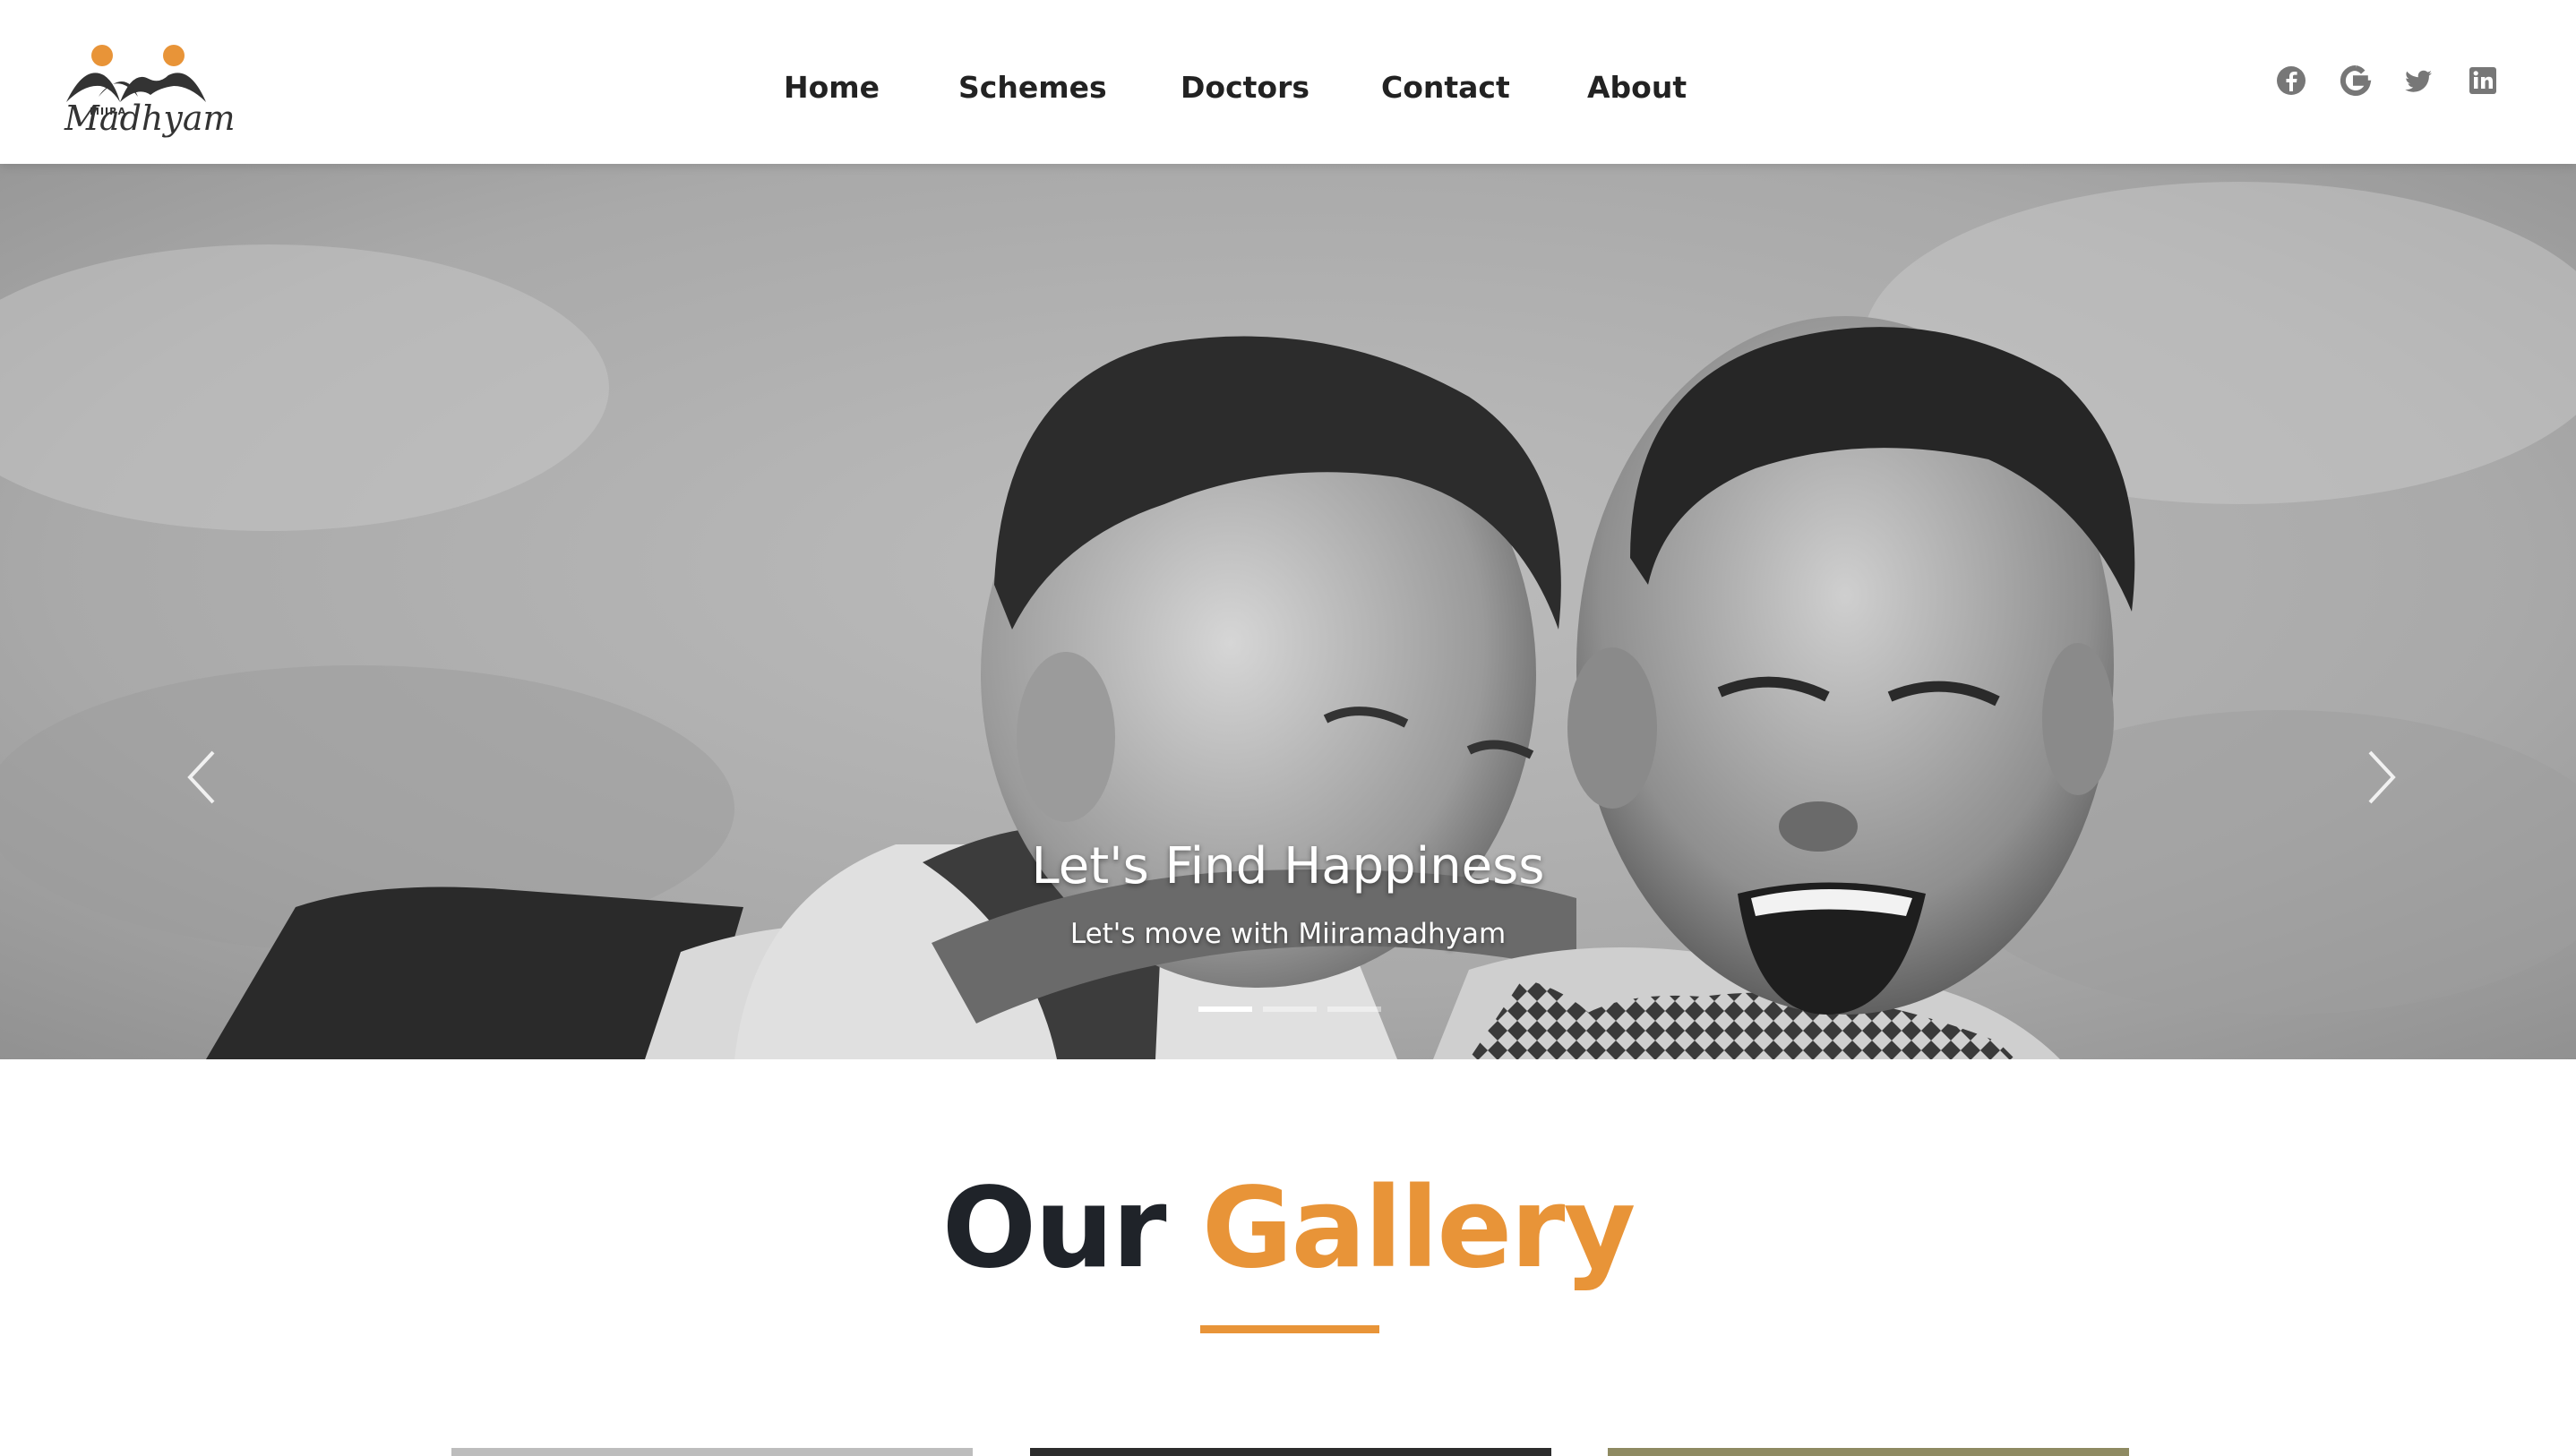  I want to click on twitter-icon, so click(2418, 80).